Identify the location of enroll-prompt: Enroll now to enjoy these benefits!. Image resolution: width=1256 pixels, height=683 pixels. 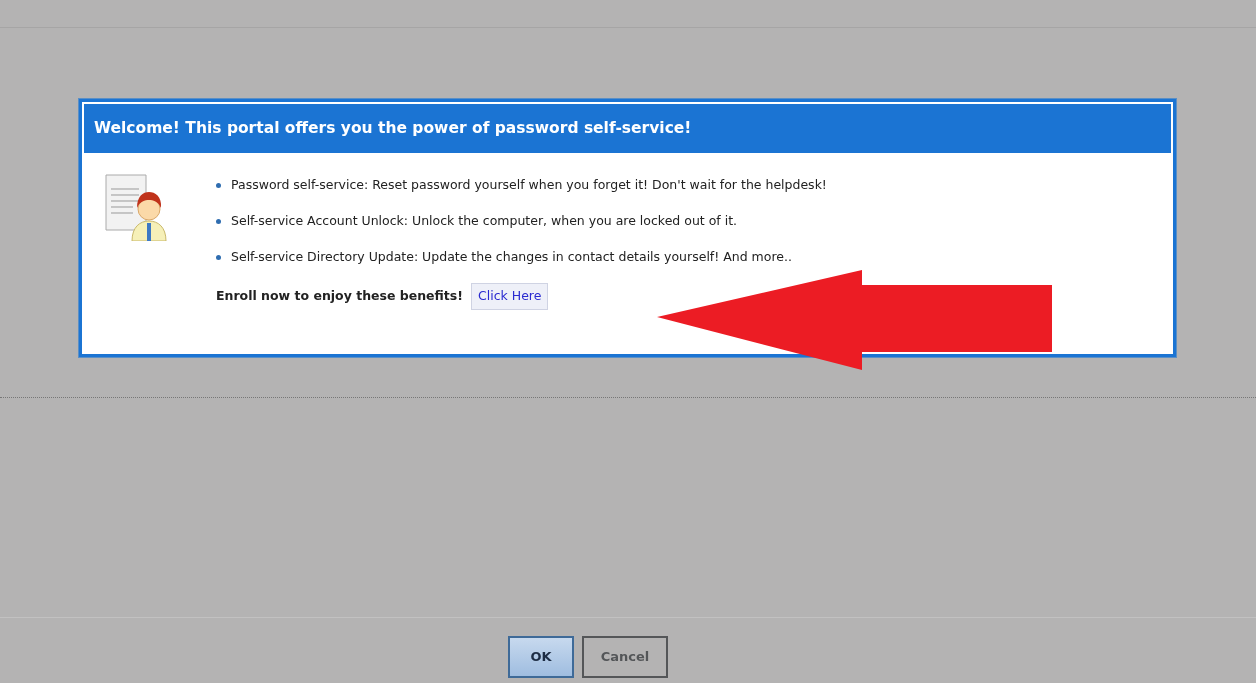
(339, 296).